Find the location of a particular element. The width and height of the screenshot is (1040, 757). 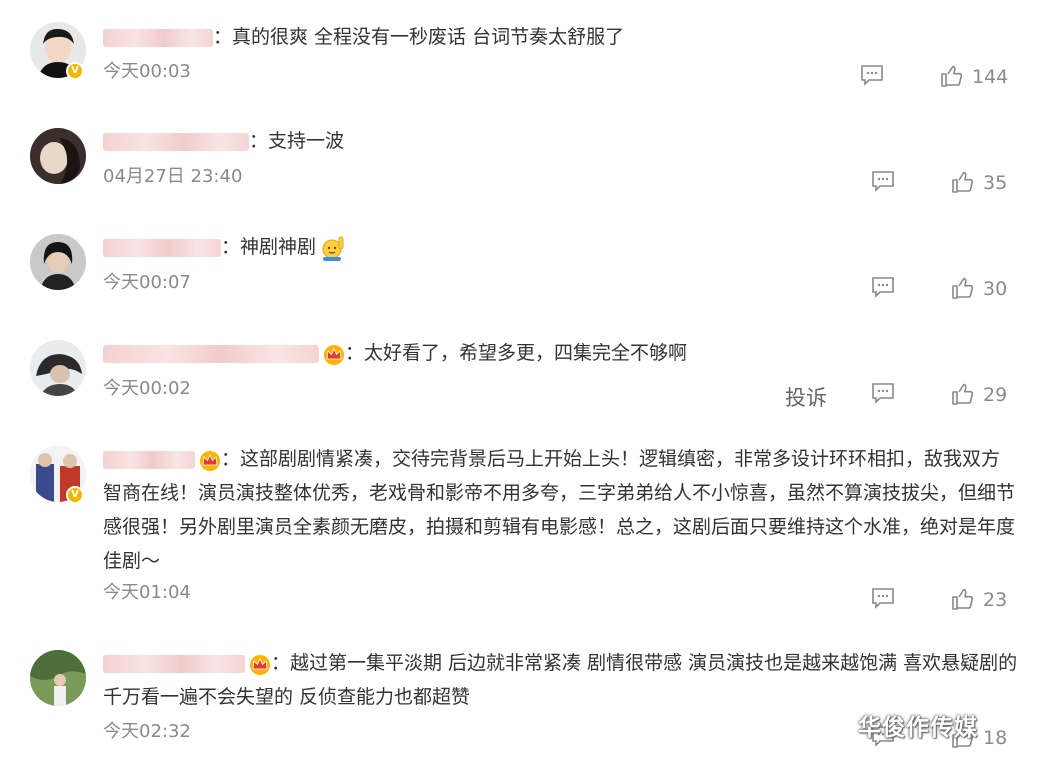

comment-time: 今天00:02 is located at coordinates (147, 388).